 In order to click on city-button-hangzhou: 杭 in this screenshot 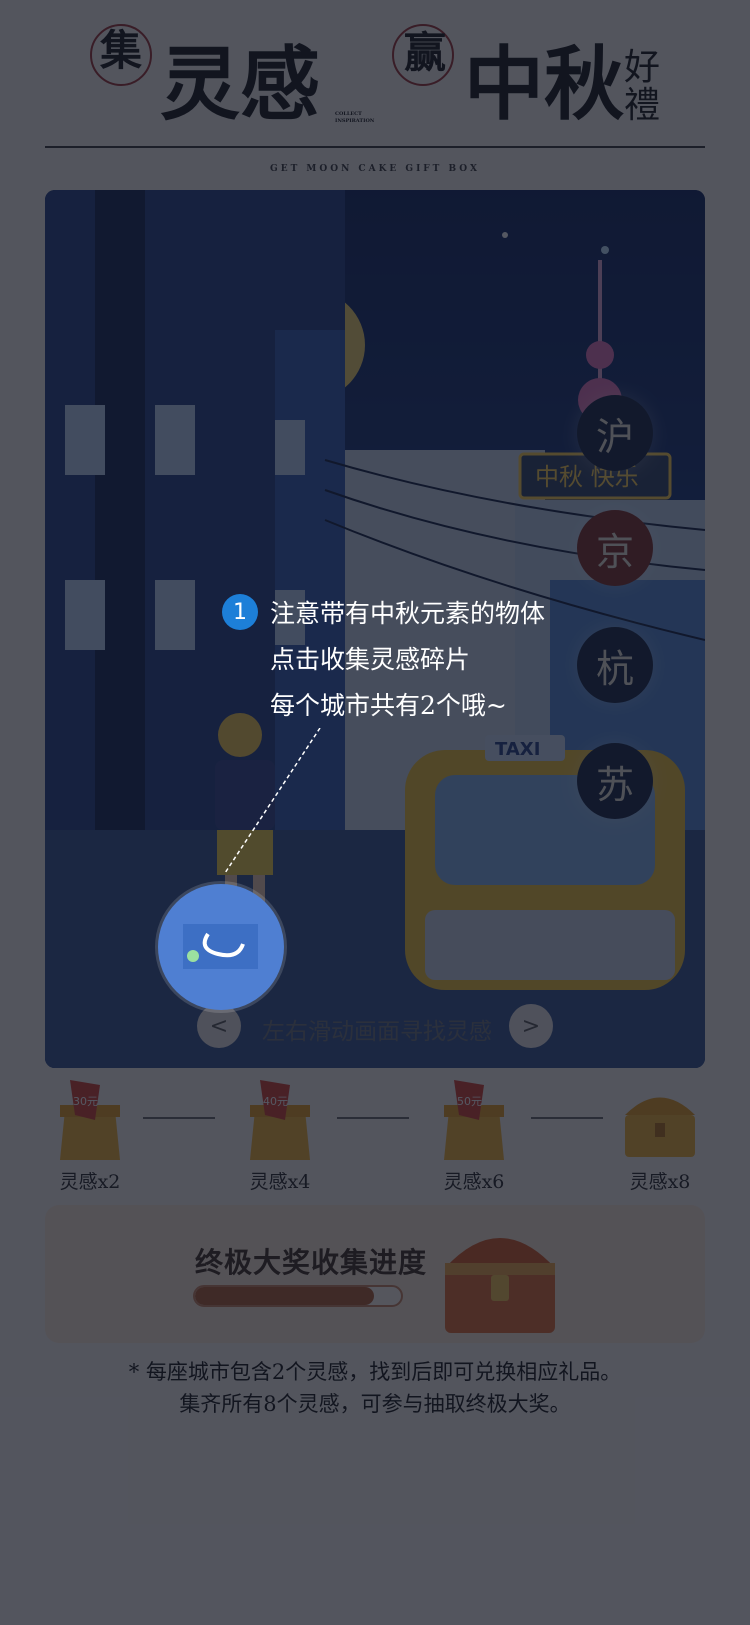, I will do `click(615, 665)`.